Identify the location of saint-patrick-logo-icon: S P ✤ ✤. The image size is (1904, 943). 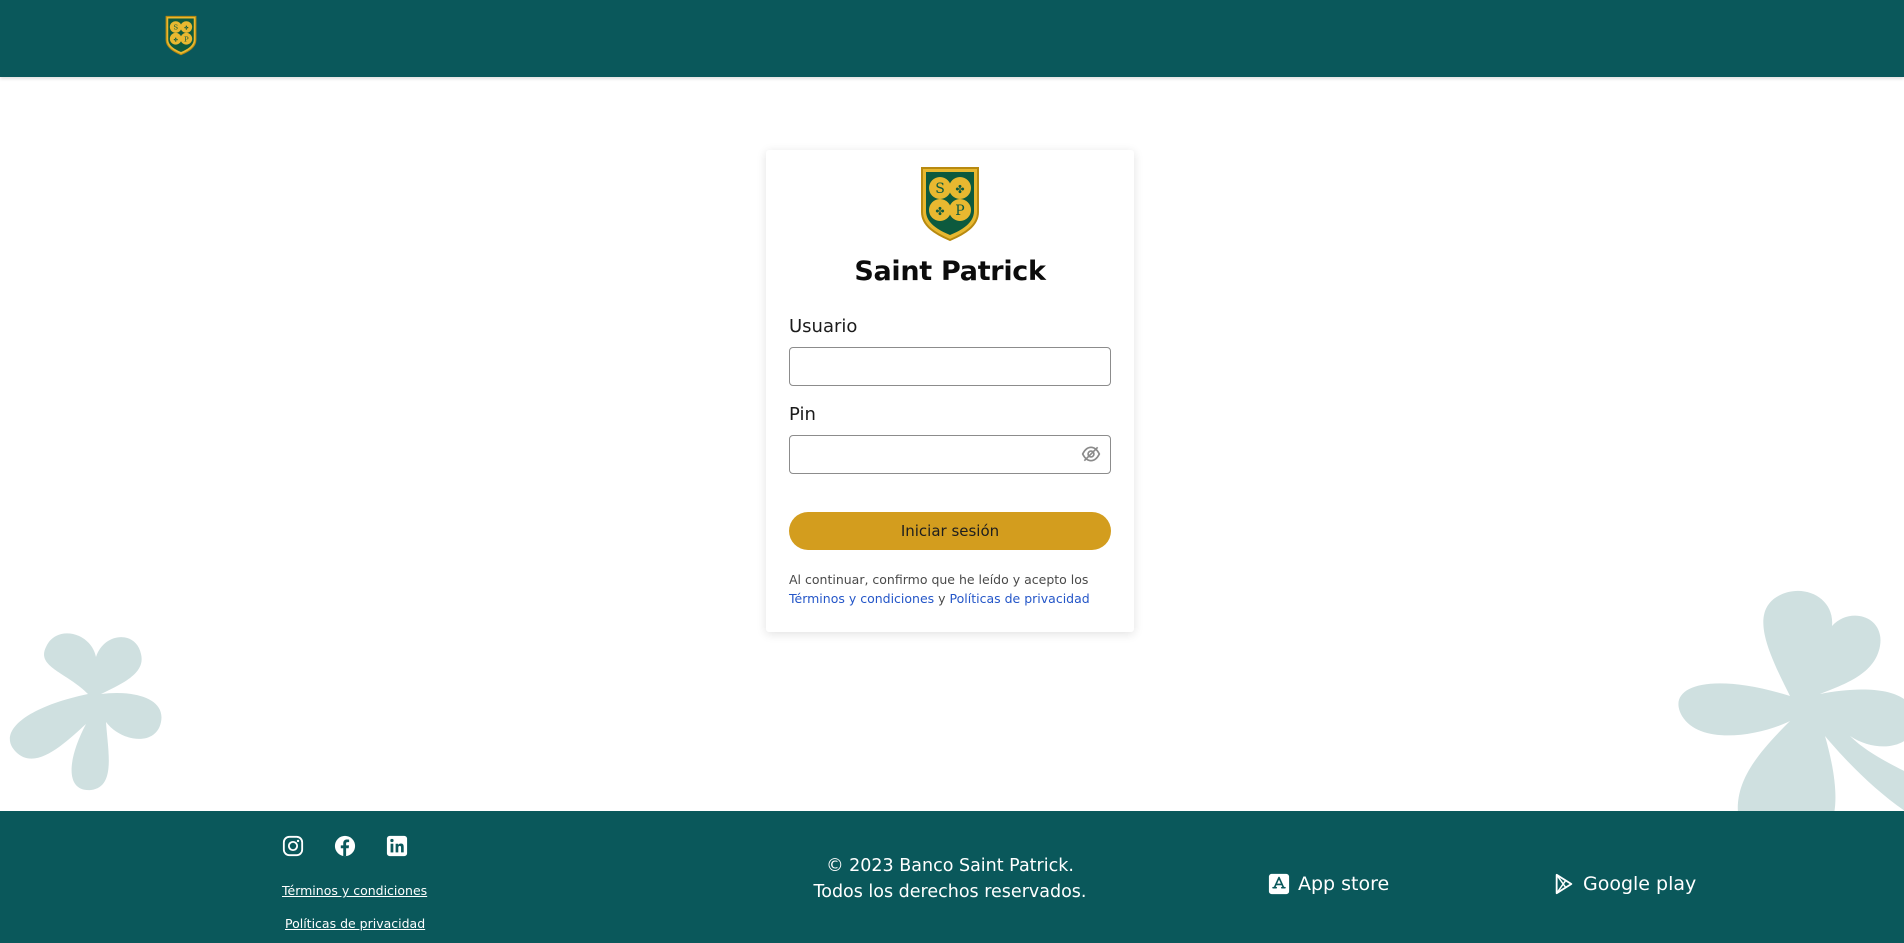
(181, 35).